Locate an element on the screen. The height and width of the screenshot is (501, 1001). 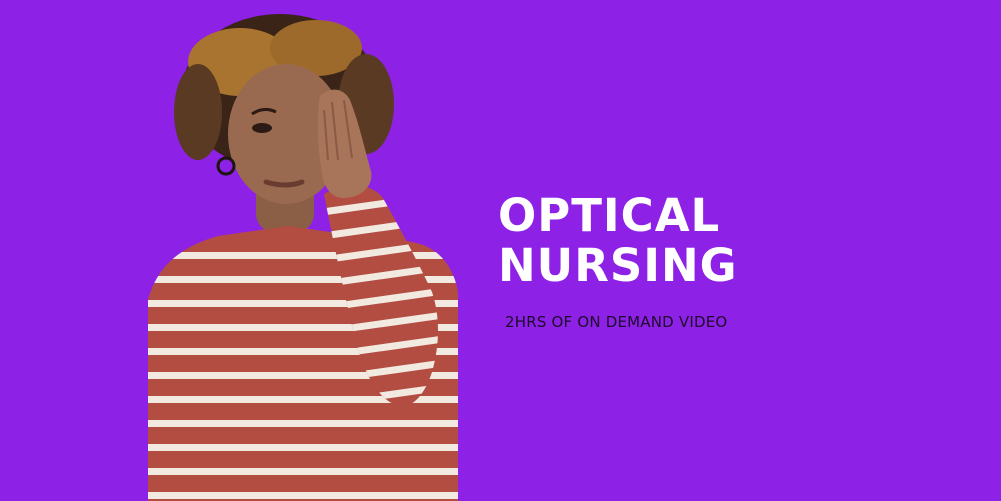
course-duration-subtitle: 2HRS OF ON DEMAND VIDEO is located at coordinates (616, 322).